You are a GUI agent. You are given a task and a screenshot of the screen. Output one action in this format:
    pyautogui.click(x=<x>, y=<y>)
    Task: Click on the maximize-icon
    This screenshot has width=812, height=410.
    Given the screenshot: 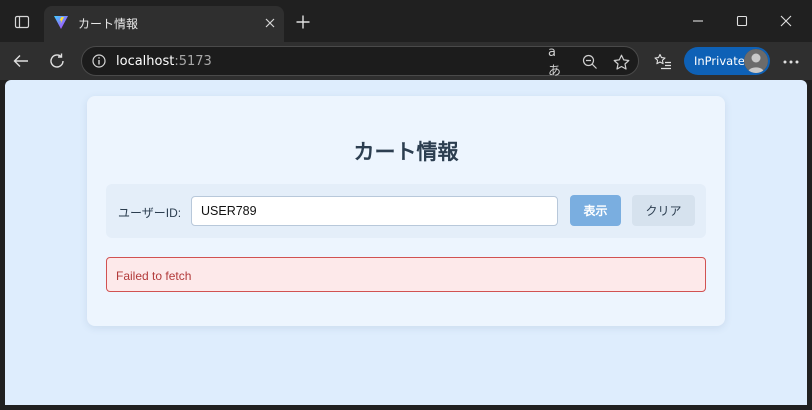 What is the action you would take?
    pyautogui.click(x=742, y=21)
    